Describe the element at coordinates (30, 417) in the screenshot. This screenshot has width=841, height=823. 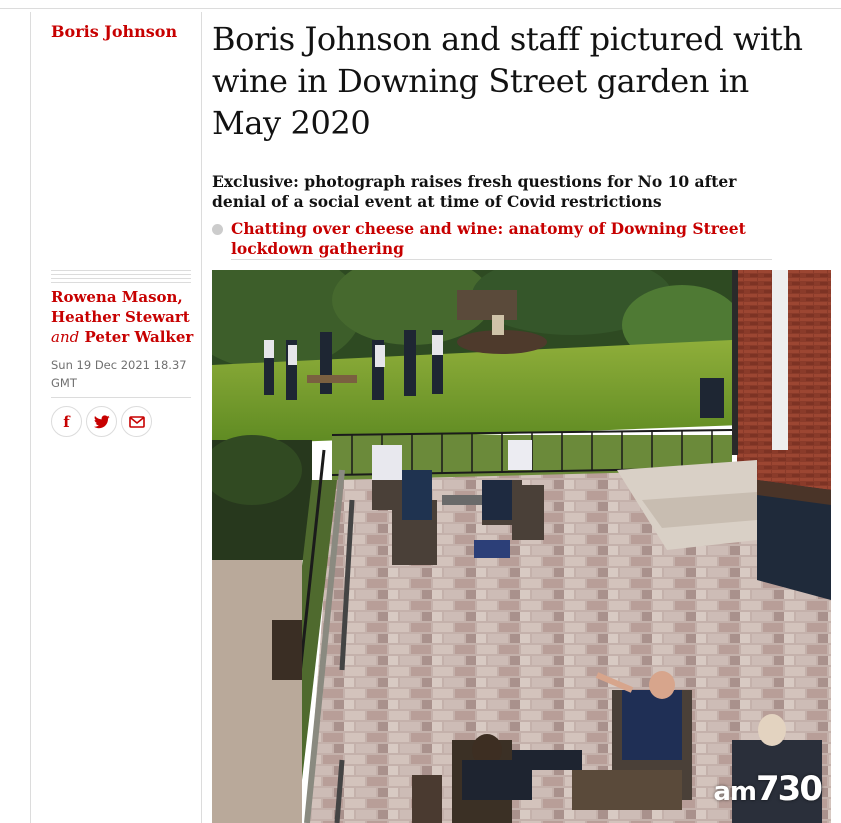
I see `column-divider-left` at that location.